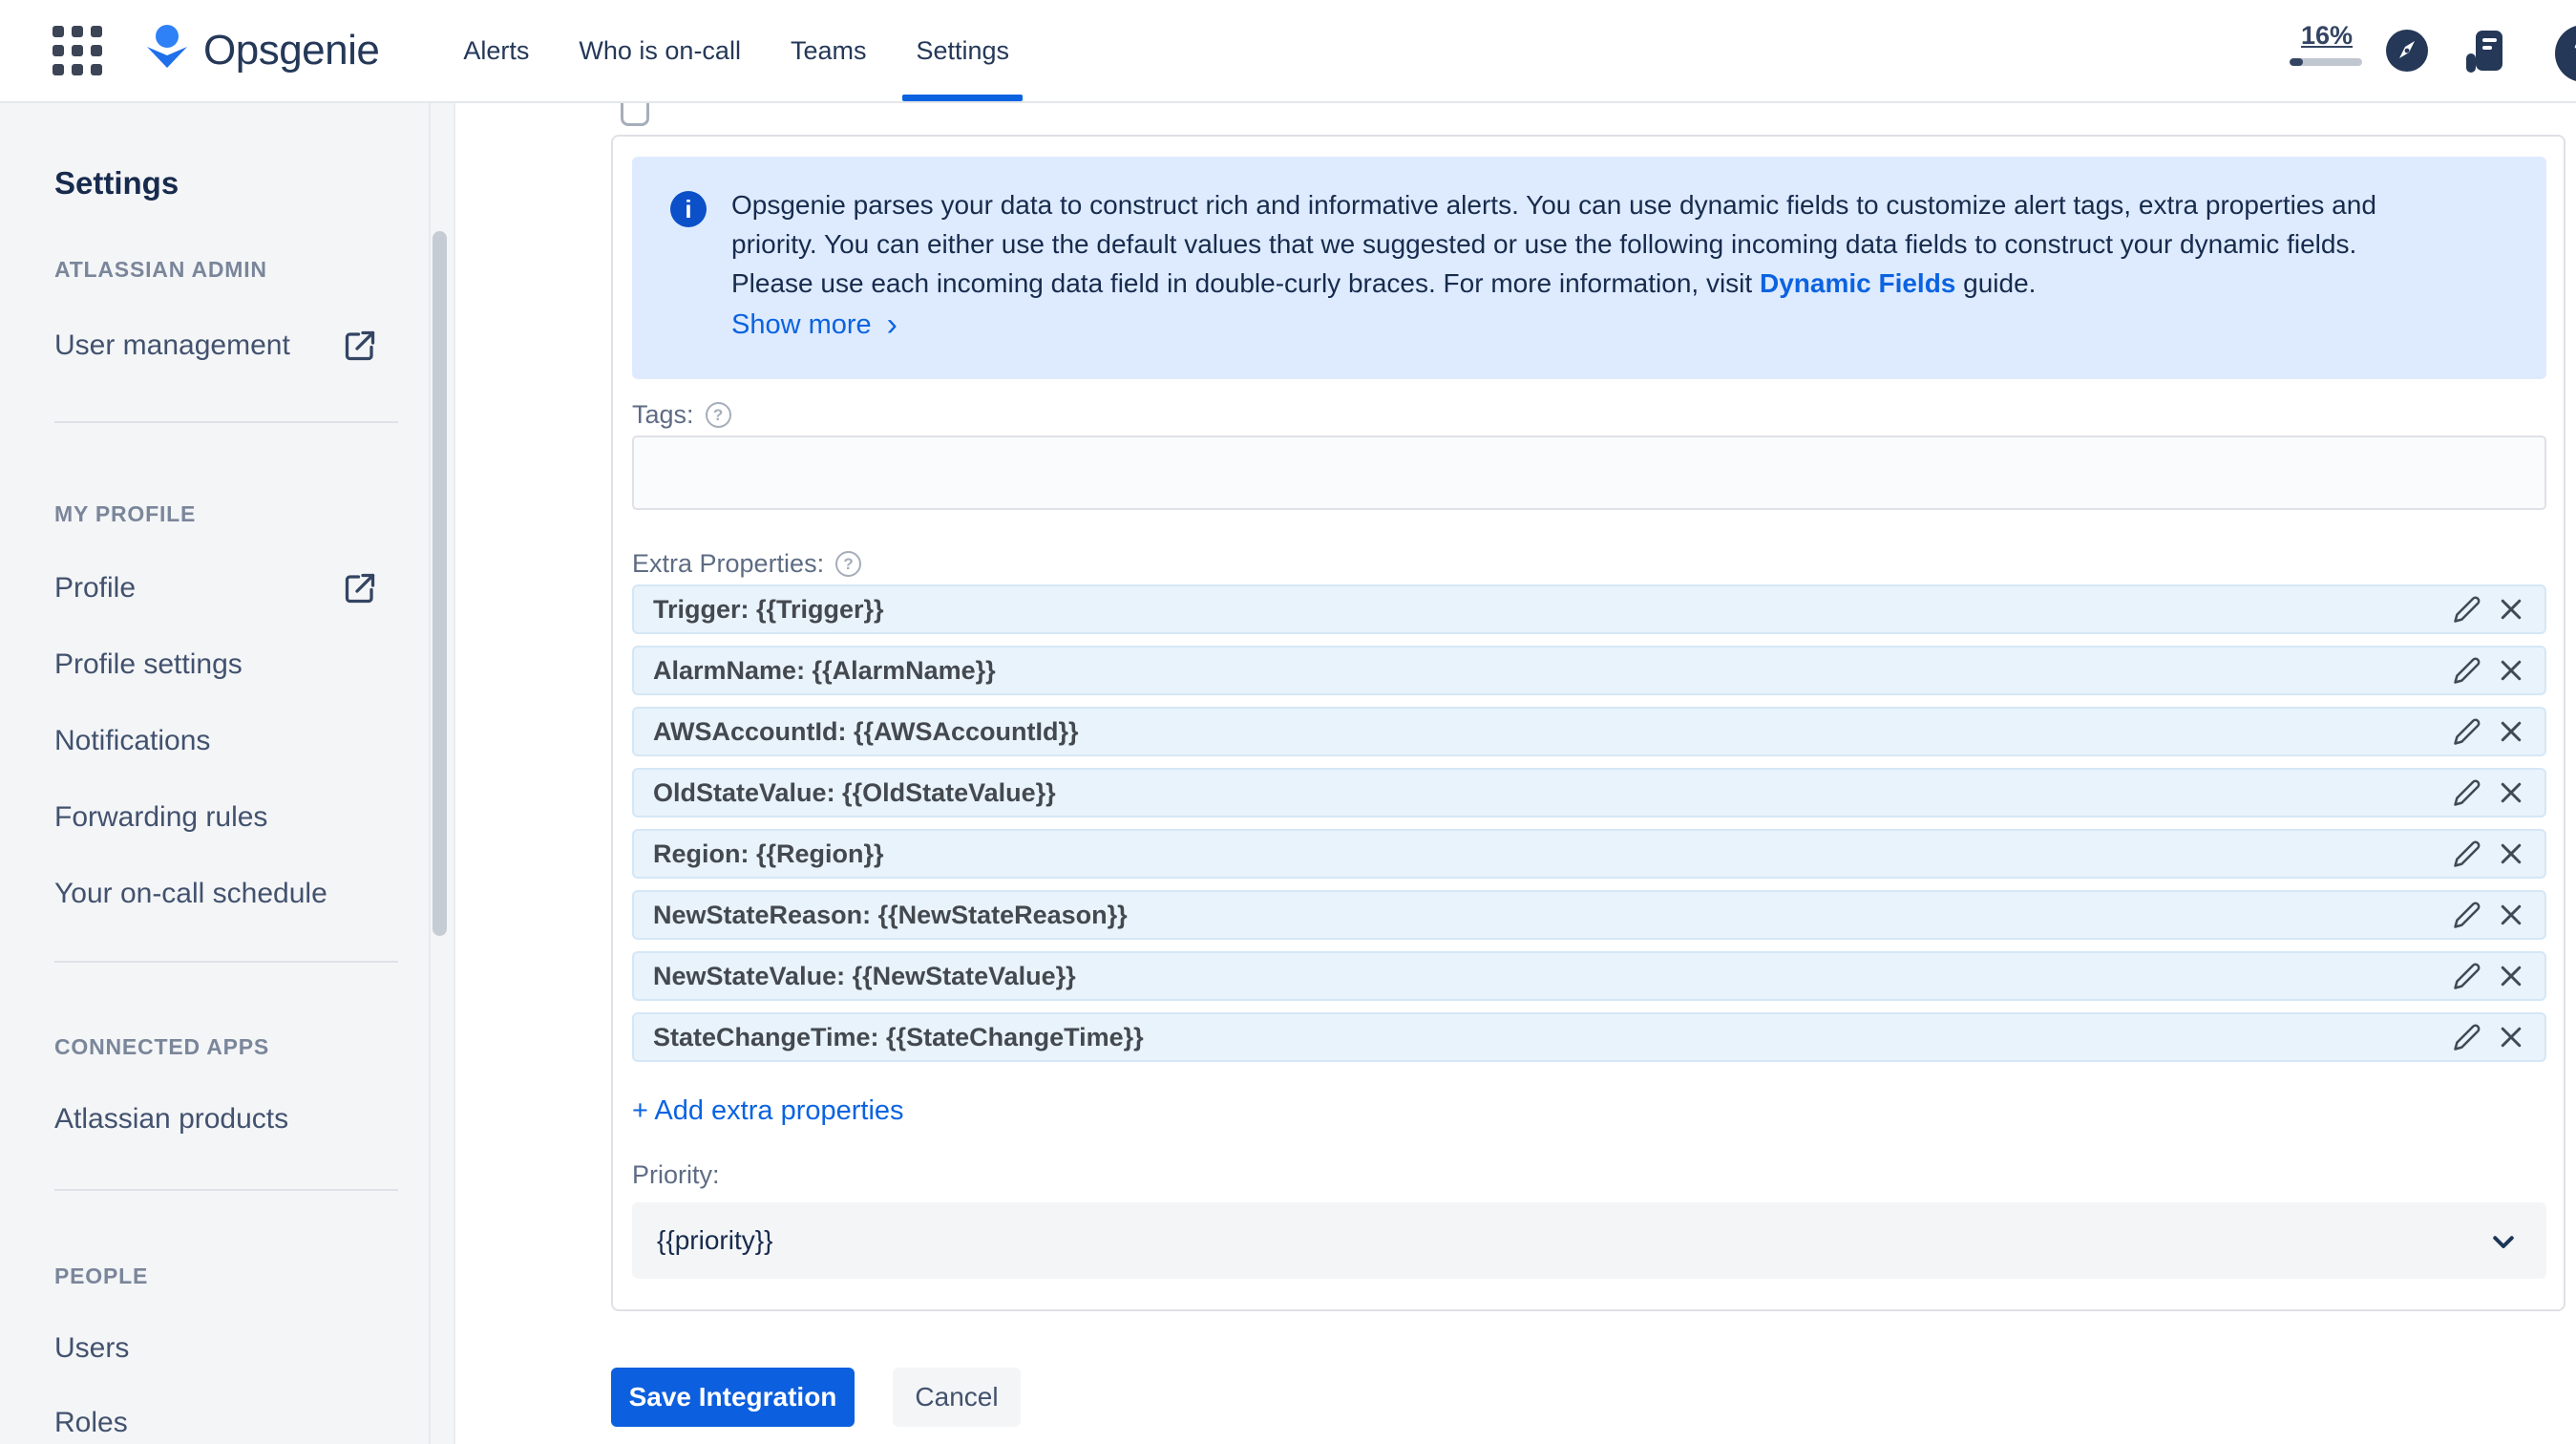 Image resolution: width=2576 pixels, height=1444 pixels. What do you see at coordinates (2407, 53) in the screenshot?
I see `explore-compass-icon` at bounding box center [2407, 53].